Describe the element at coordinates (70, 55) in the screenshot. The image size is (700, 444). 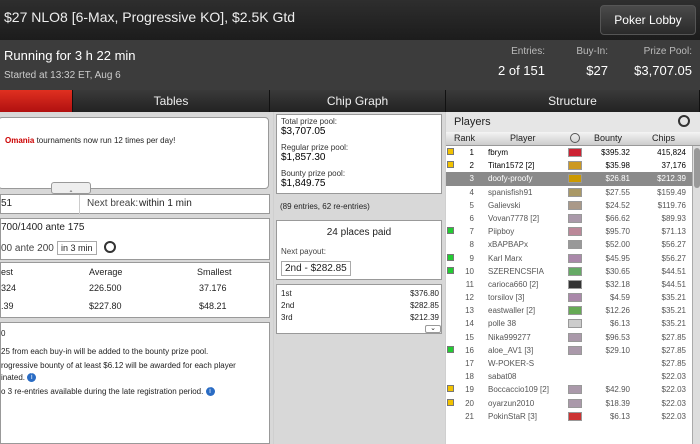
I see `running-time: Running for 3 h 22 min` at that location.